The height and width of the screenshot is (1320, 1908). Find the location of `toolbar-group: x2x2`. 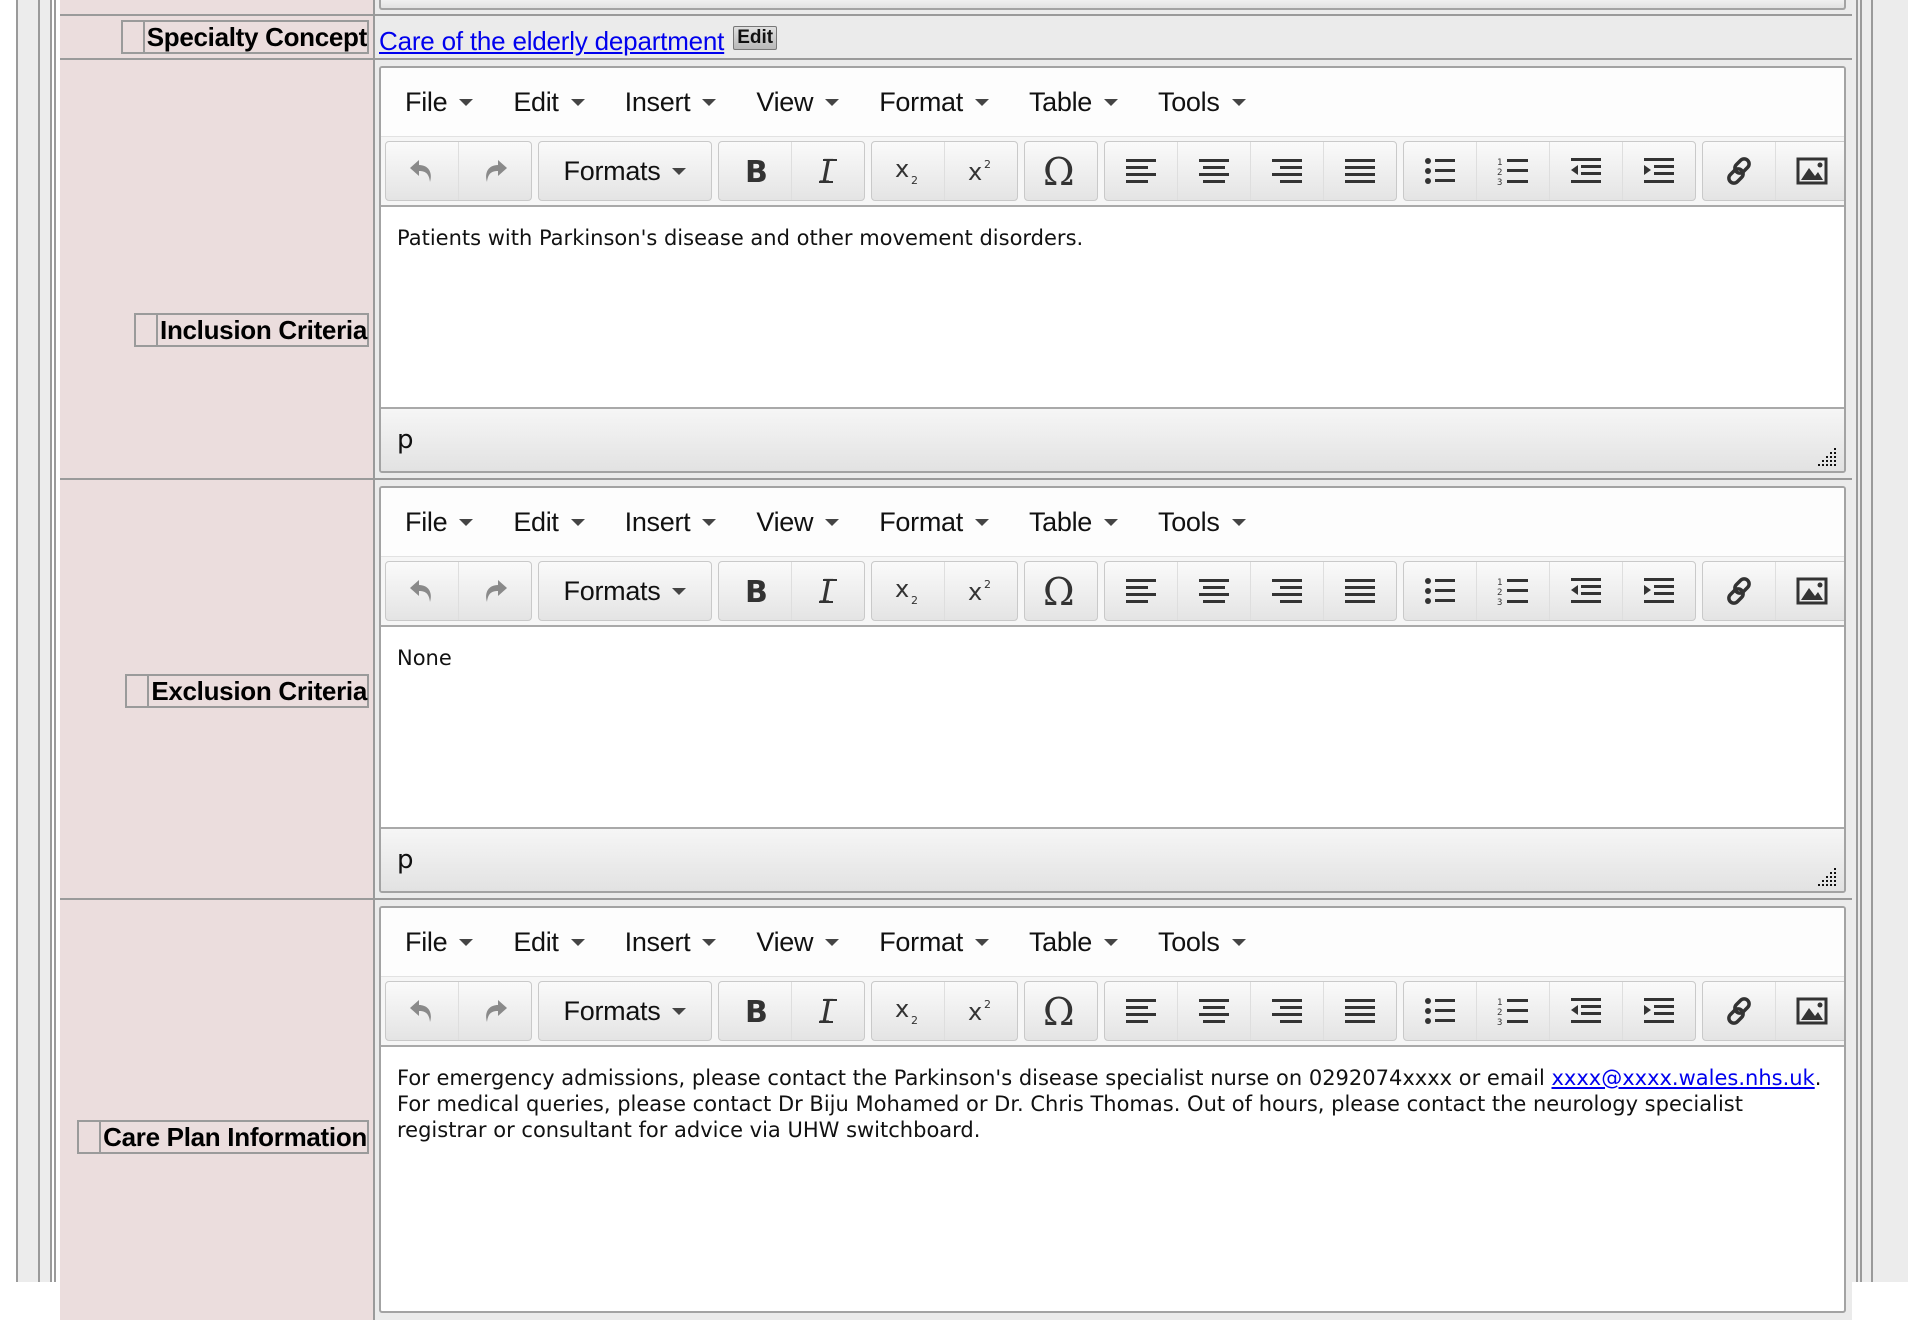

toolbar-group: x2x2 is located at coordinates (944, 591).